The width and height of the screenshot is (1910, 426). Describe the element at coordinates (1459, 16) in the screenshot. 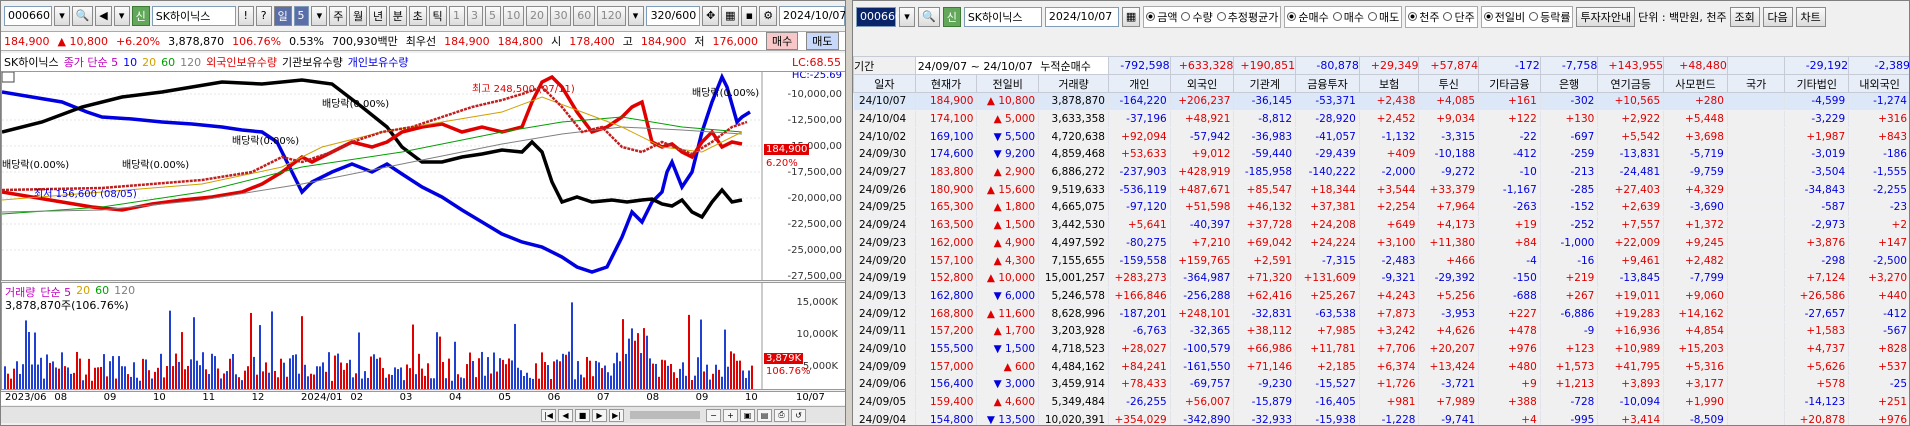

I see `radio-single-shares: 단주` at that location.